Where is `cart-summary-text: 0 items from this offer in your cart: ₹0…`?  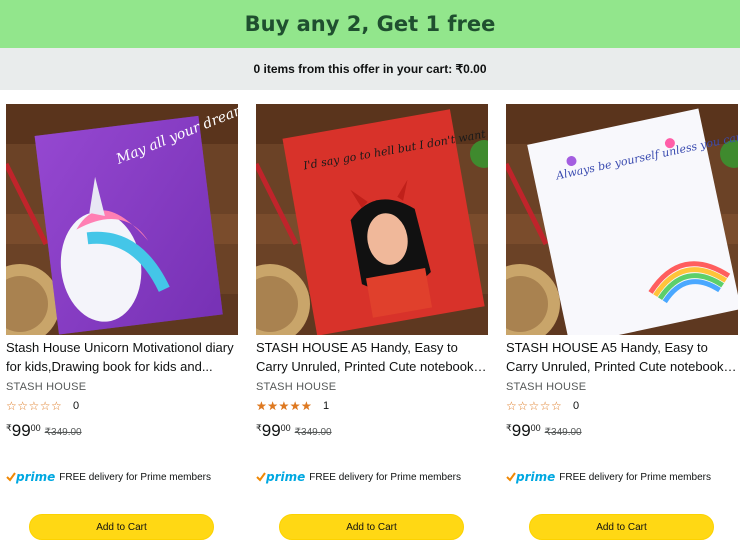 cart-summary-text: 0 items from this offer in your cart: ₹0… is located at coordinates (370, 69).